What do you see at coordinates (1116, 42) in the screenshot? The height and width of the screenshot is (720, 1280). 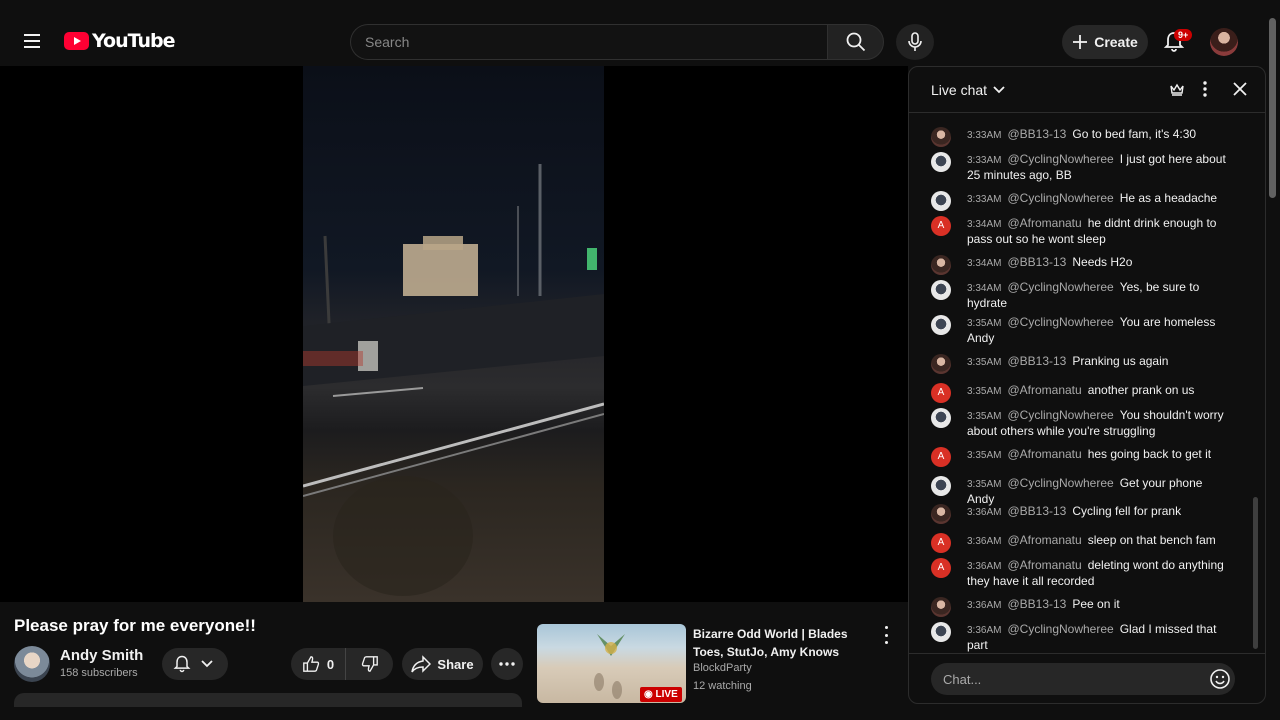 I see `create-label: Create` at bounding box center [1116, 42].